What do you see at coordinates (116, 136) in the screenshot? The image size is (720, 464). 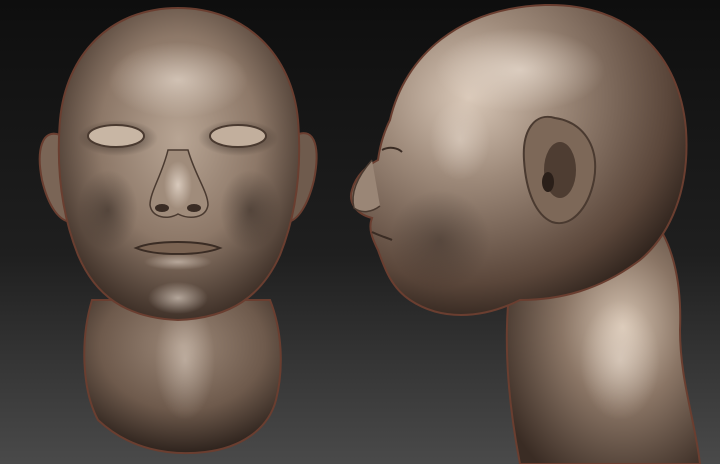 I see `front-left-eye` at bounding box center [116, 136].